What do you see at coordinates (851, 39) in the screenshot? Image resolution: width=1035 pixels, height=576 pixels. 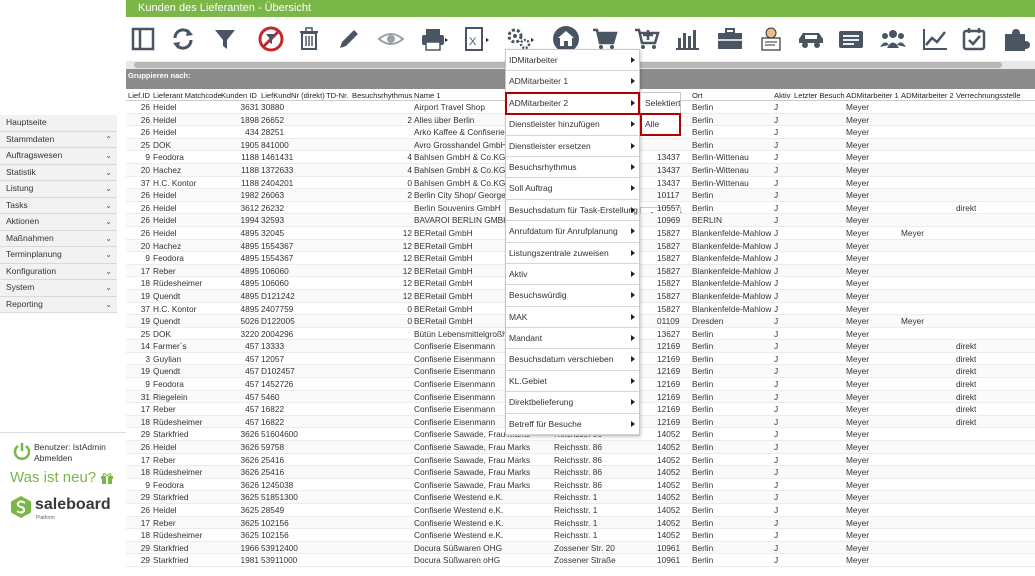 I see `list-card-icon` at bounding box center [851, 39].